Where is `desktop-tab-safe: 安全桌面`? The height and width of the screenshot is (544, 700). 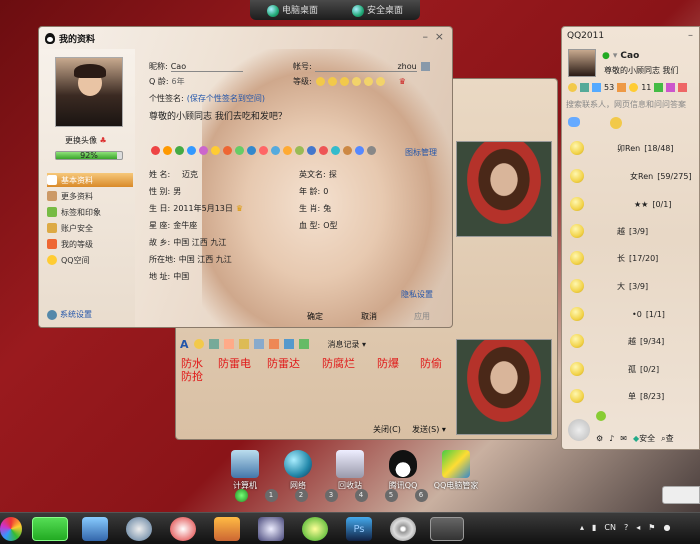
desktop-tab-safe: 安全桌面 is located at coordinates (377, 10).